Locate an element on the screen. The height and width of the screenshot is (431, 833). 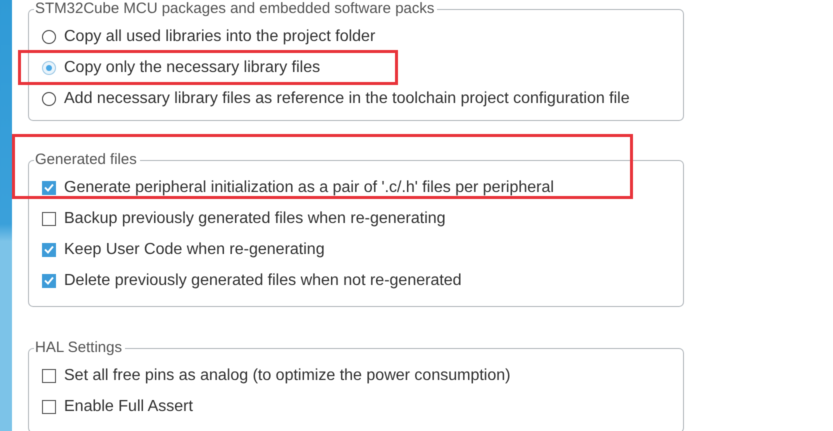
group-title: HAL Settings is located at coordinates (78, 348).